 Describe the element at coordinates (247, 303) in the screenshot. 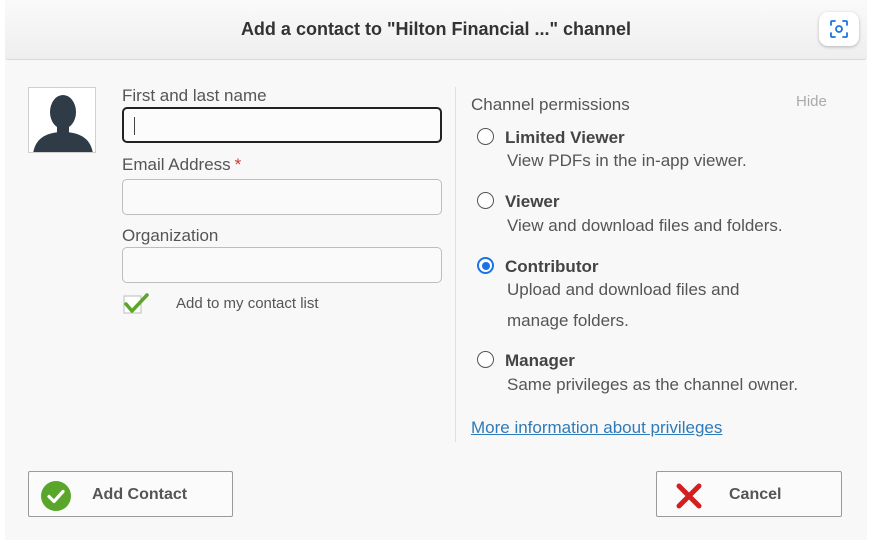

I see `add-to-list-label: Add to my contact list` at that location.